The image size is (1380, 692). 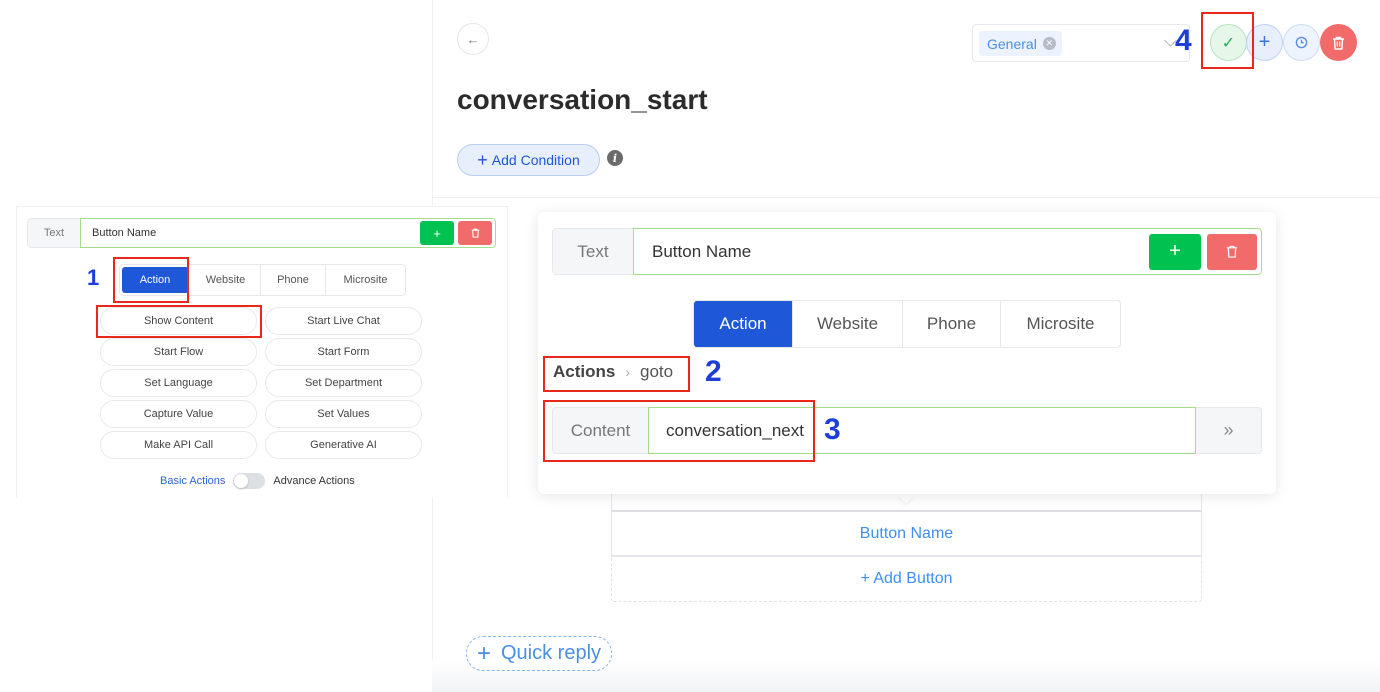 I want to click on breadcrumb: Actions › goto, so click(x=613, y=372).